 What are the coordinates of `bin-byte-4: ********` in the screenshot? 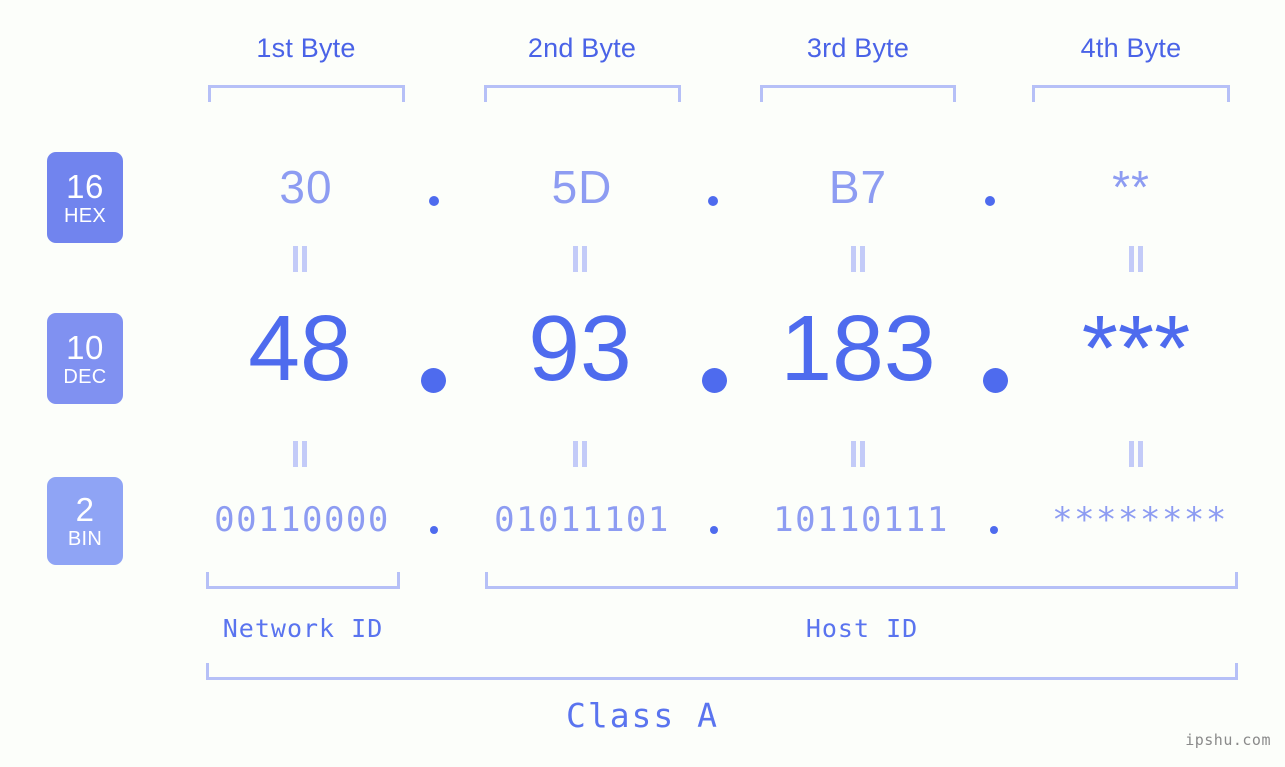 It's located at (1140, 520).